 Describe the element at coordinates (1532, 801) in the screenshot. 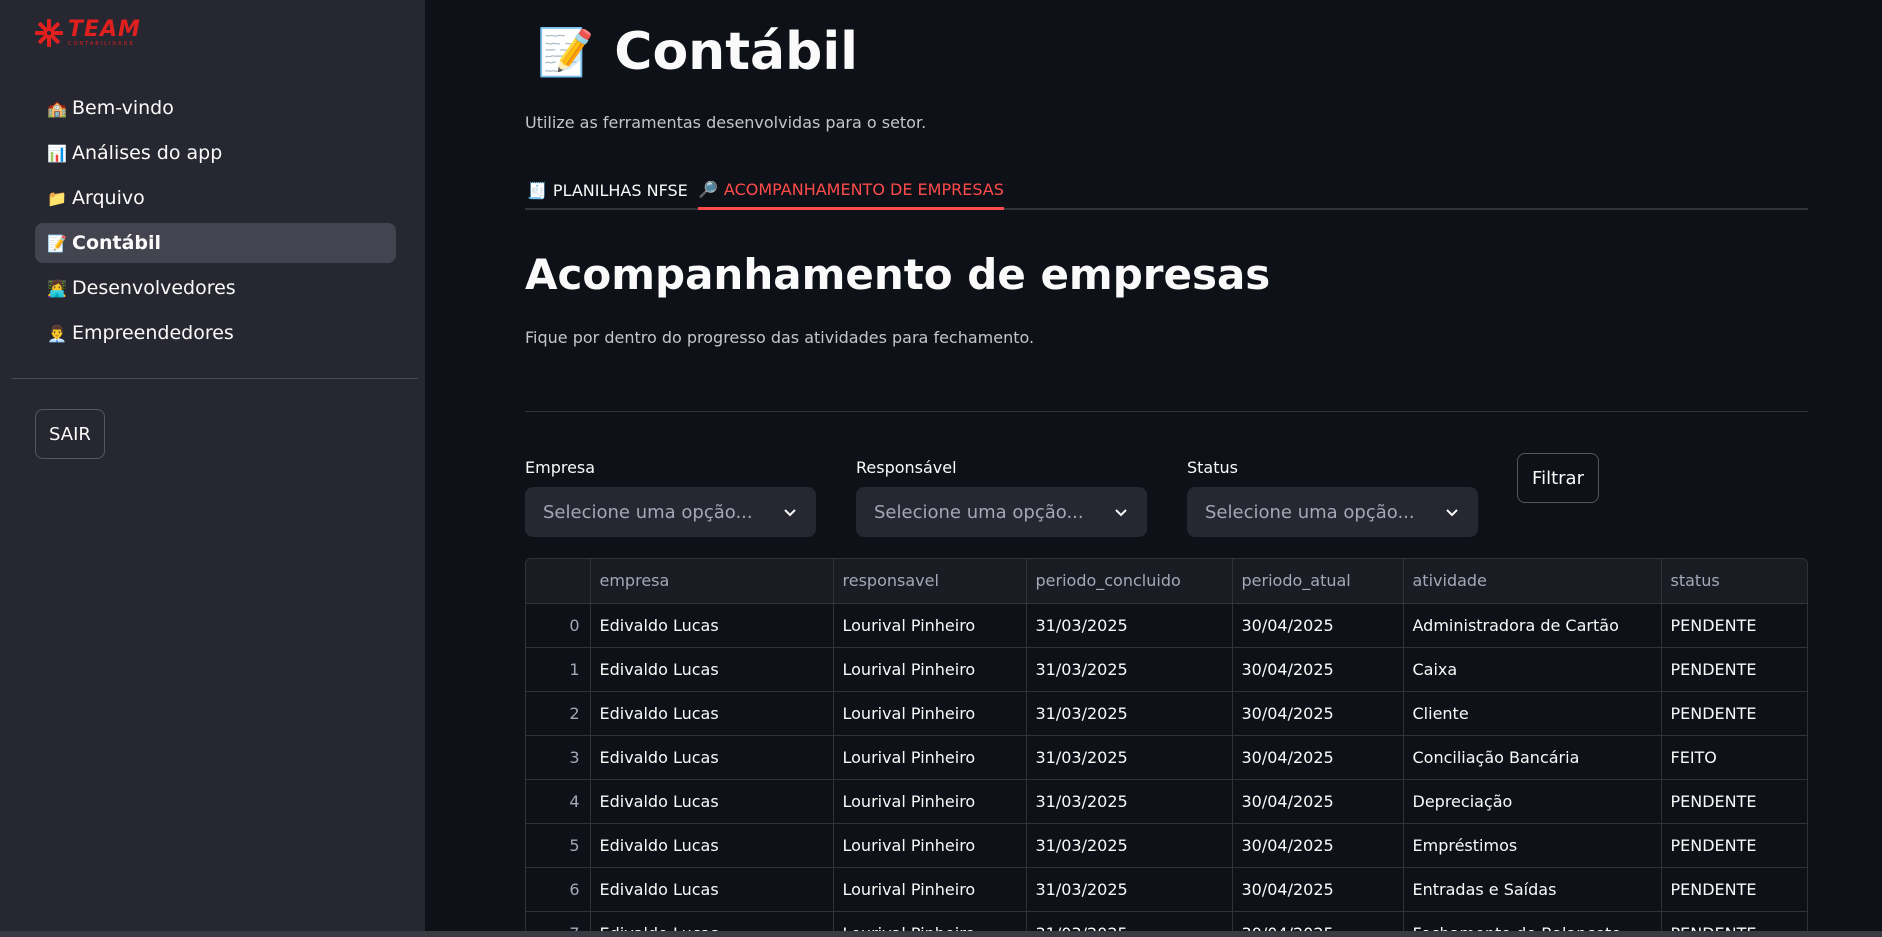

I see `table-cell-atividade: Depreciação` at that location.